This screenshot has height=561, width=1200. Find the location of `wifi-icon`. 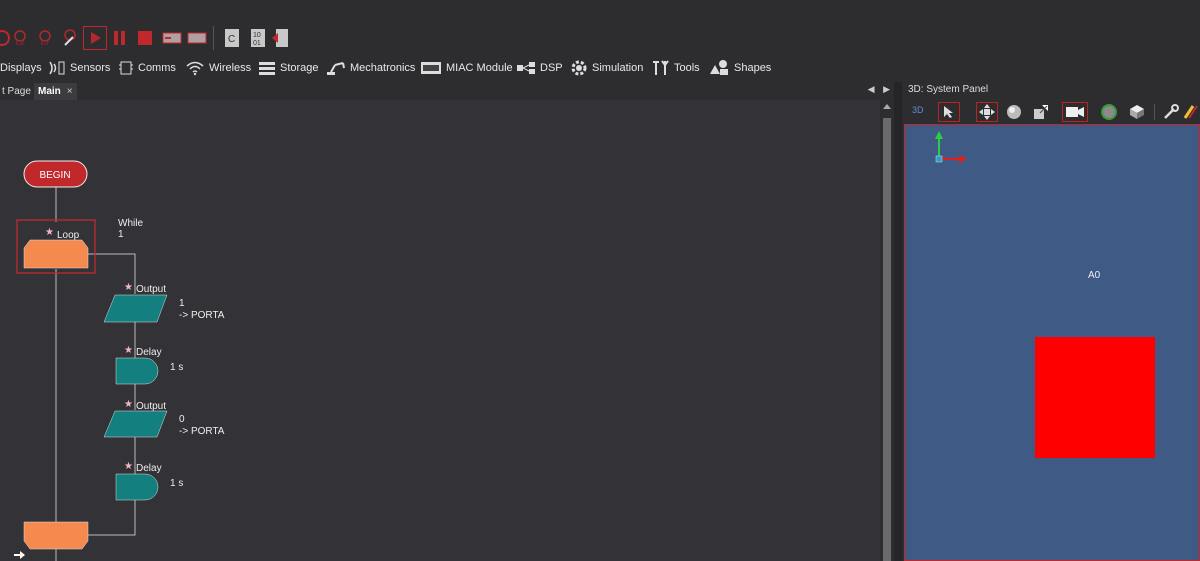

wifi-icon is located at coordinates (195, 68).